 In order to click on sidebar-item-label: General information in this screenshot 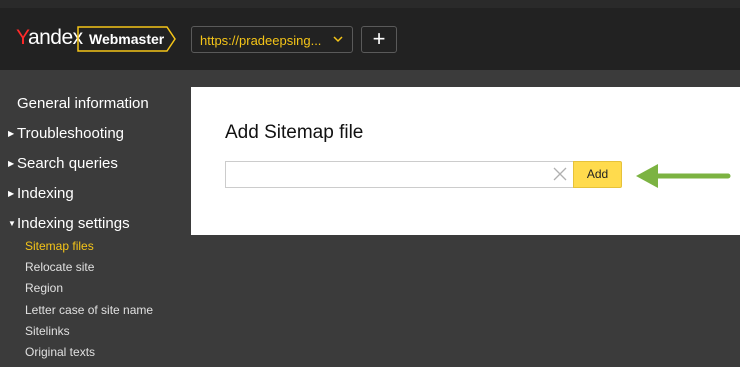, I will do `click(83, 103)`.